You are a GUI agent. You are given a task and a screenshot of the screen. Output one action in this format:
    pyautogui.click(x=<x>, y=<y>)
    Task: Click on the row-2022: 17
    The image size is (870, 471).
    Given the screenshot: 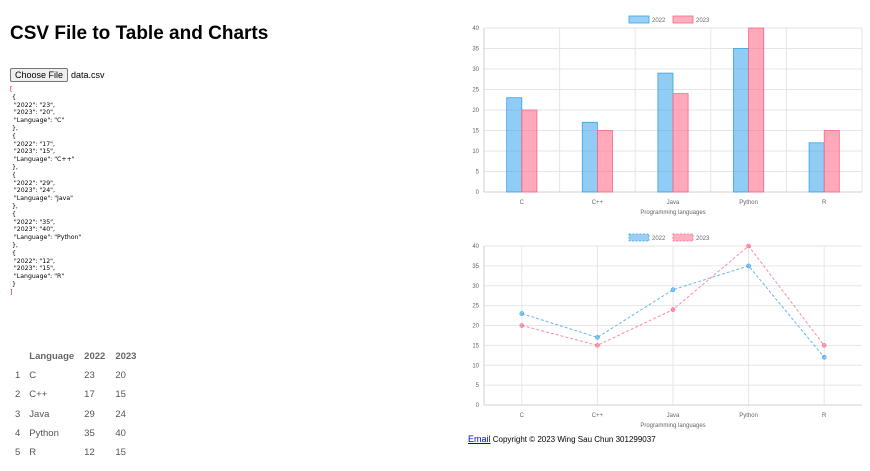 What is the action you would take?
    pyautogui.click(x=89, y=395)
    